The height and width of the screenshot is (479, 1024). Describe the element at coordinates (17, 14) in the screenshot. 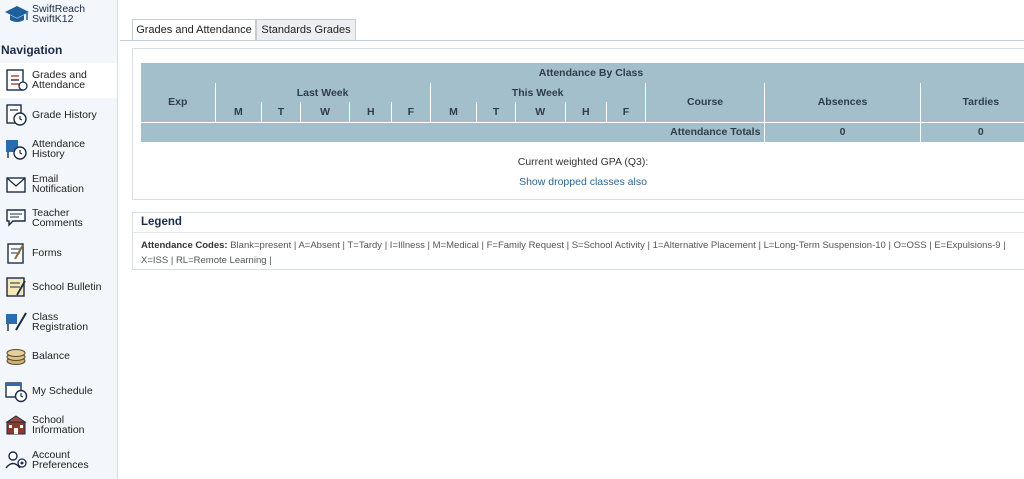

I see `graduation-cap-icon` at that location.